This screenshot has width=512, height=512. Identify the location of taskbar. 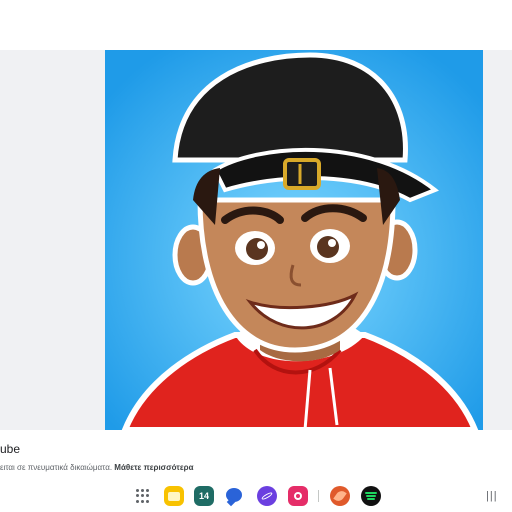
(256, 496).